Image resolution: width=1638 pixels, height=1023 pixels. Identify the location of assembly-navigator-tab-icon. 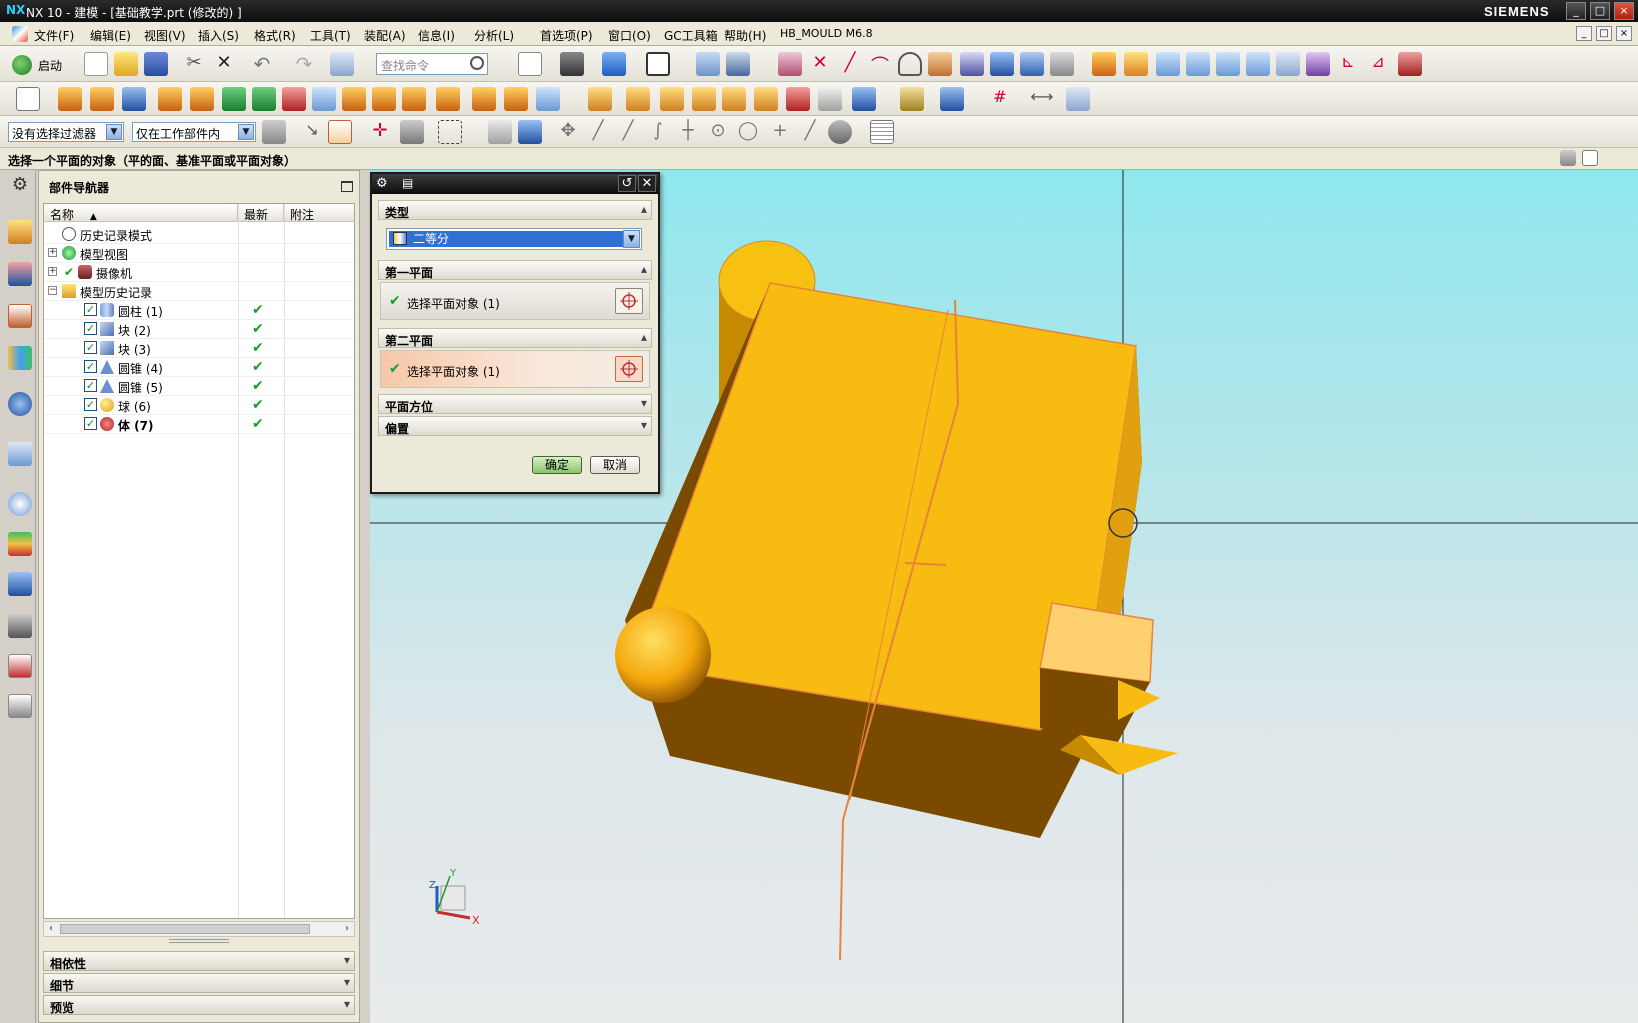
(20, 232).